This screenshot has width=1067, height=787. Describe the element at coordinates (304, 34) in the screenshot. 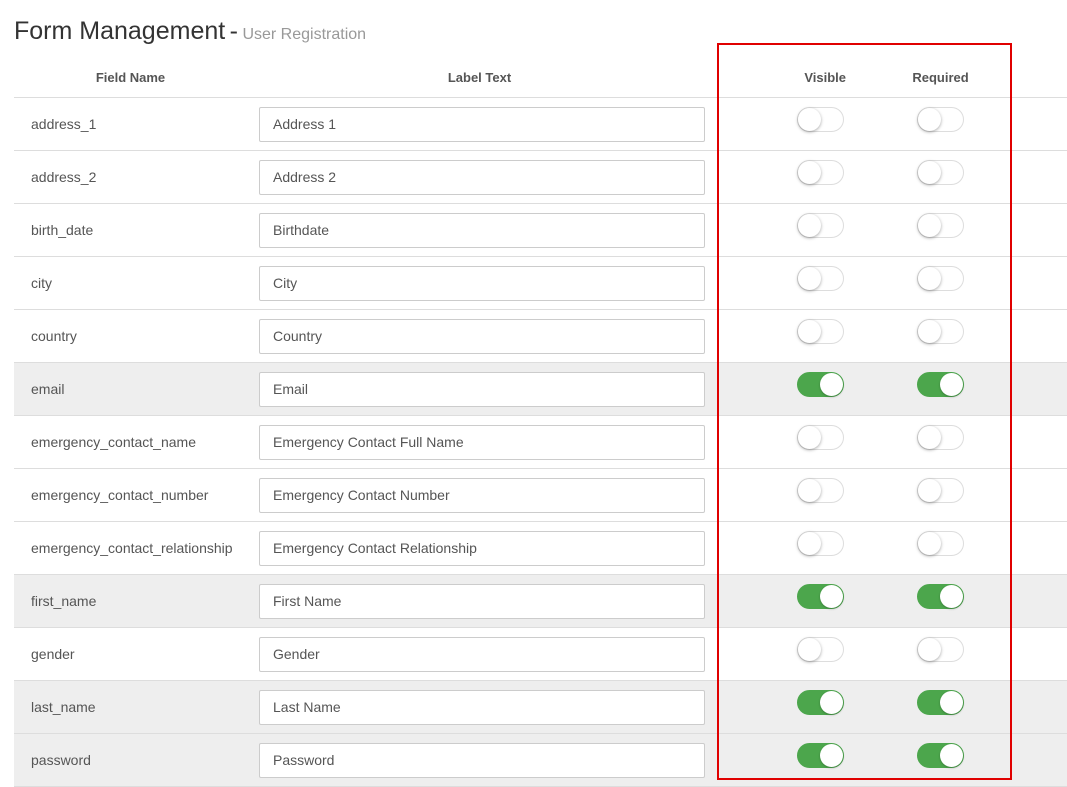

I see `page-subtitle: User Registration` at that location.